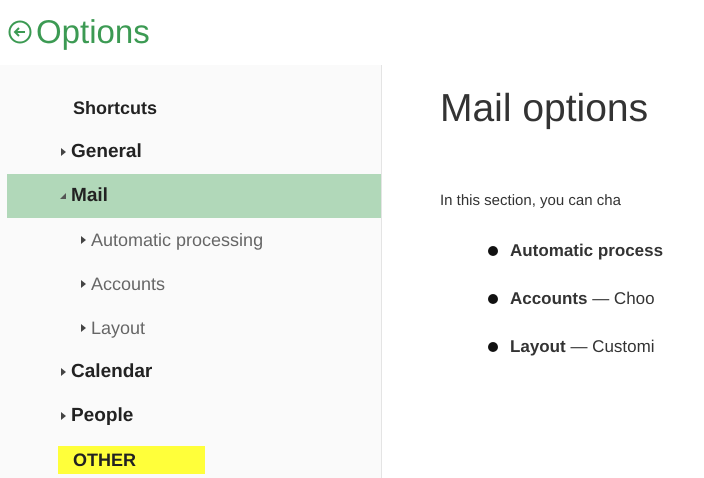 This screenshot has height=478, width=704. I want to click on sidebar-item: Calendar, so click(194, 372).